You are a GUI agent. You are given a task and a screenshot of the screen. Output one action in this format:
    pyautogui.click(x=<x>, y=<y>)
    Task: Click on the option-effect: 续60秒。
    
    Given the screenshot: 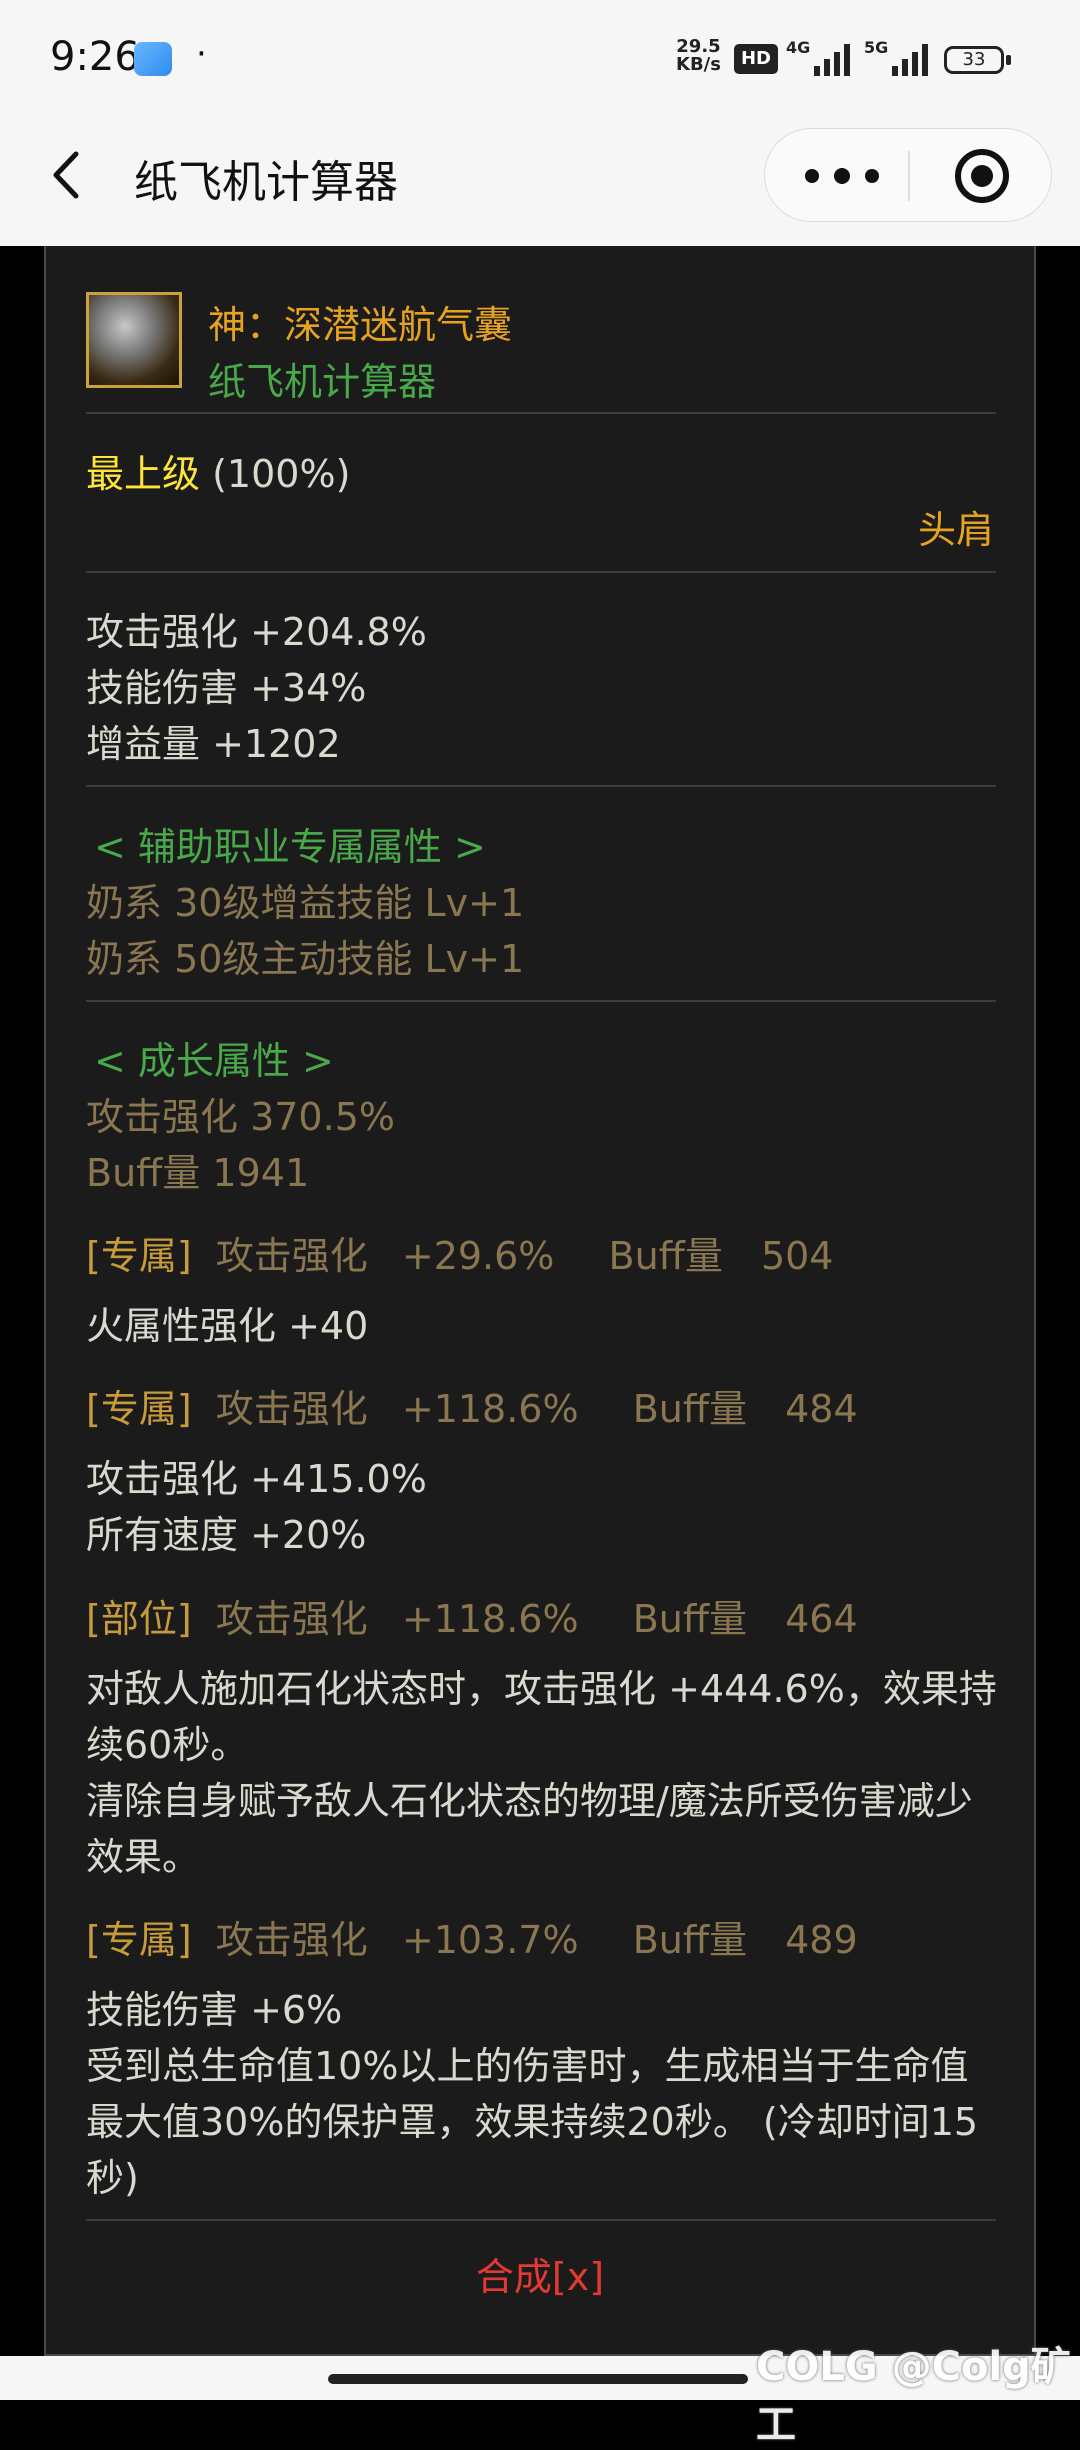 What is the action you would take?
    pyautogui.click(x=167, y=1745)
    